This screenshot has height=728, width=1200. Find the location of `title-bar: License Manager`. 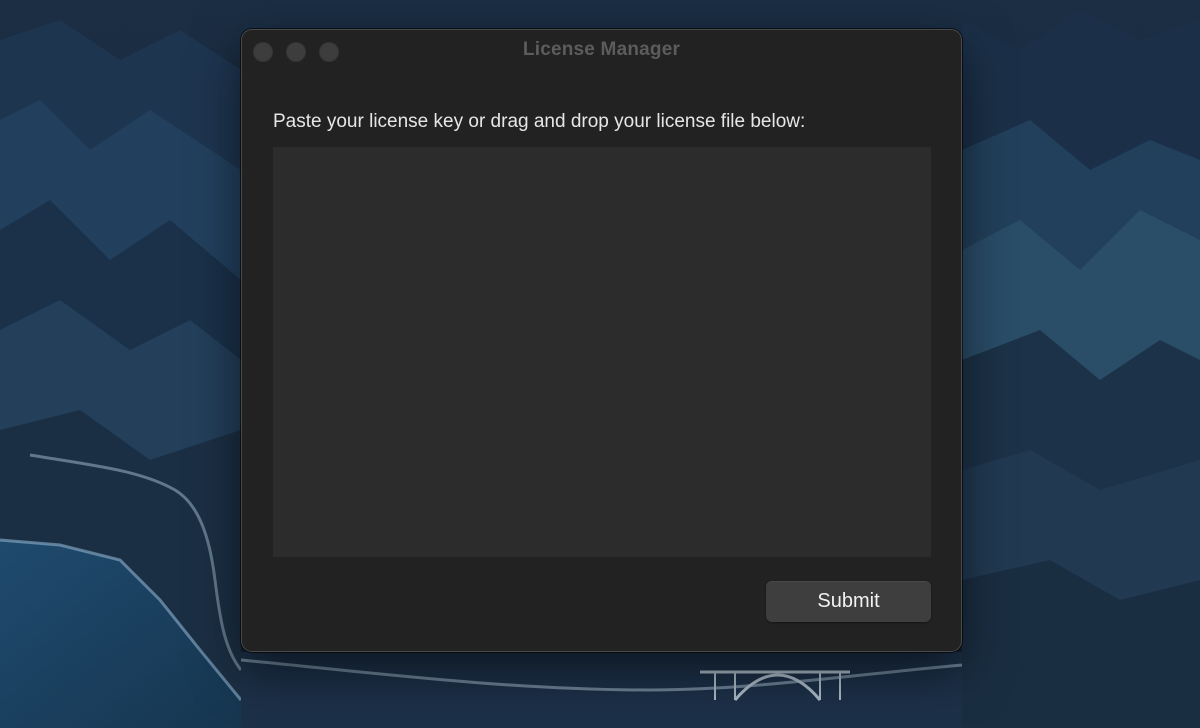

title-bar: License Manager is located at coordinates (601, 51).